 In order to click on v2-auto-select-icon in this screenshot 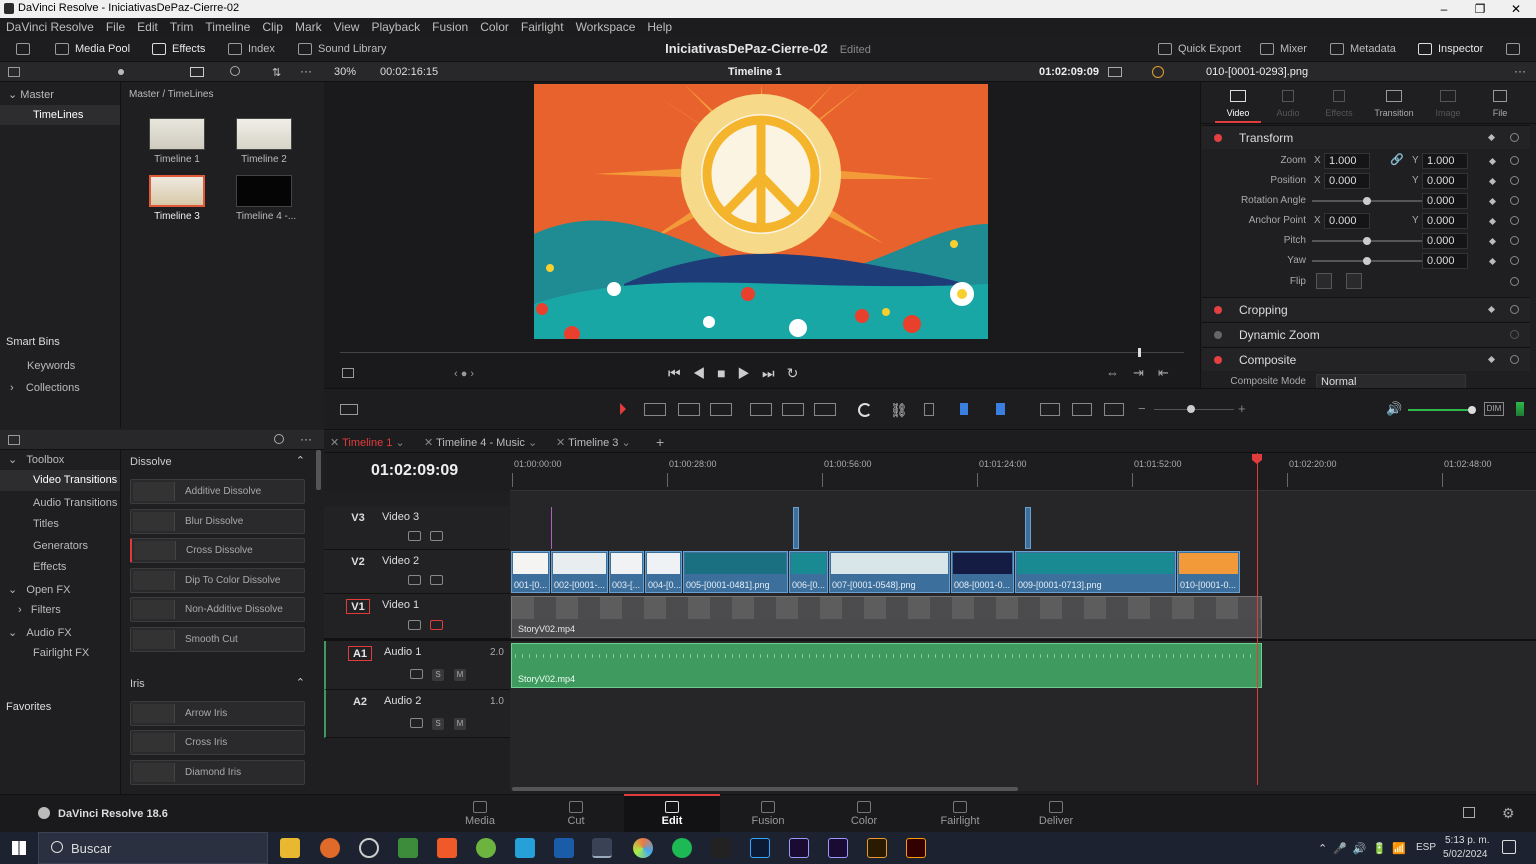, I will do `click(414, 580)`.